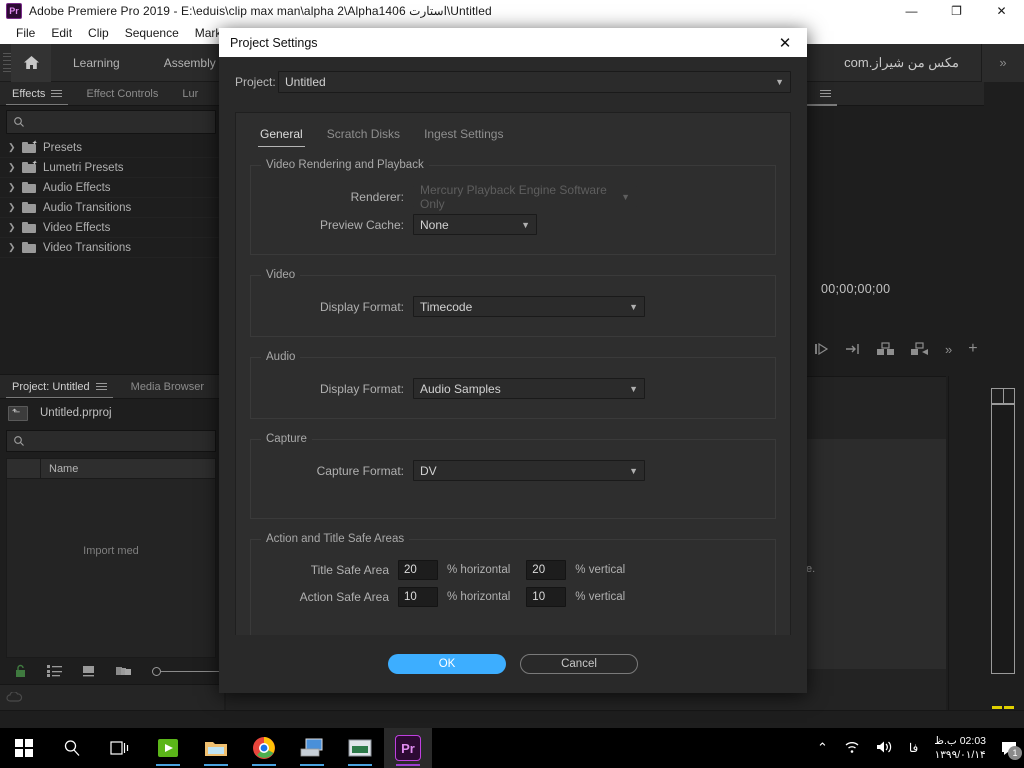  I want to click on dialog-close-icon: ✕, so click(785, 42).